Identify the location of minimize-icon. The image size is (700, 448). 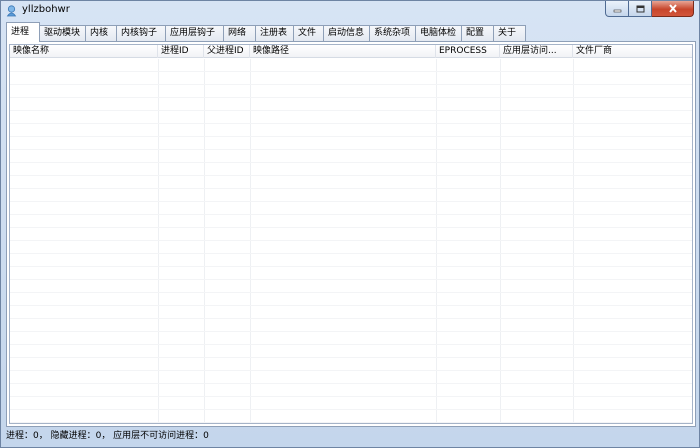
(617, 10).